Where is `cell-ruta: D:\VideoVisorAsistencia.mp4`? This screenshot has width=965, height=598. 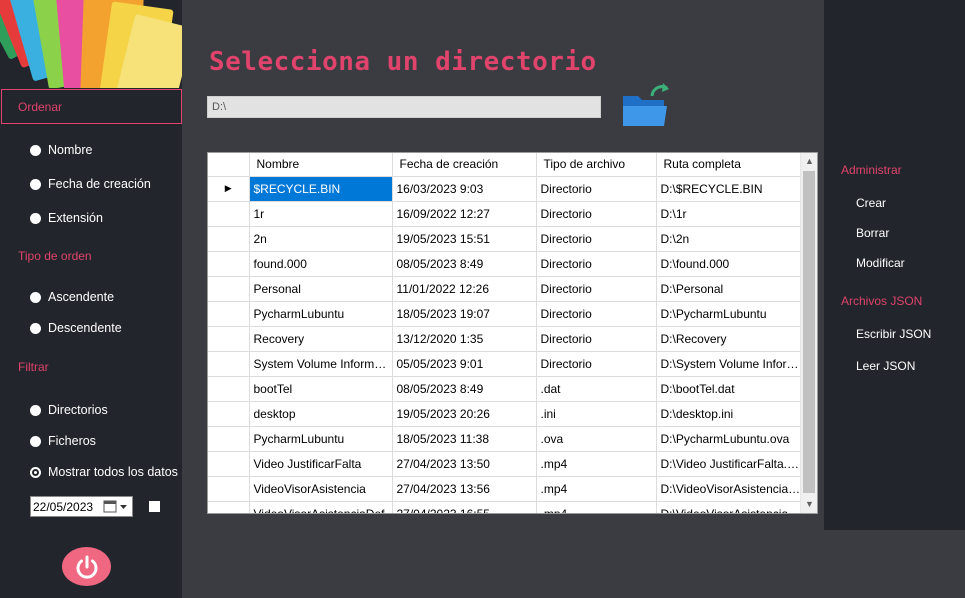
cell-ruta: D:\VideoVisorAsistencia.mp4 is located at coordinates (729, 489).